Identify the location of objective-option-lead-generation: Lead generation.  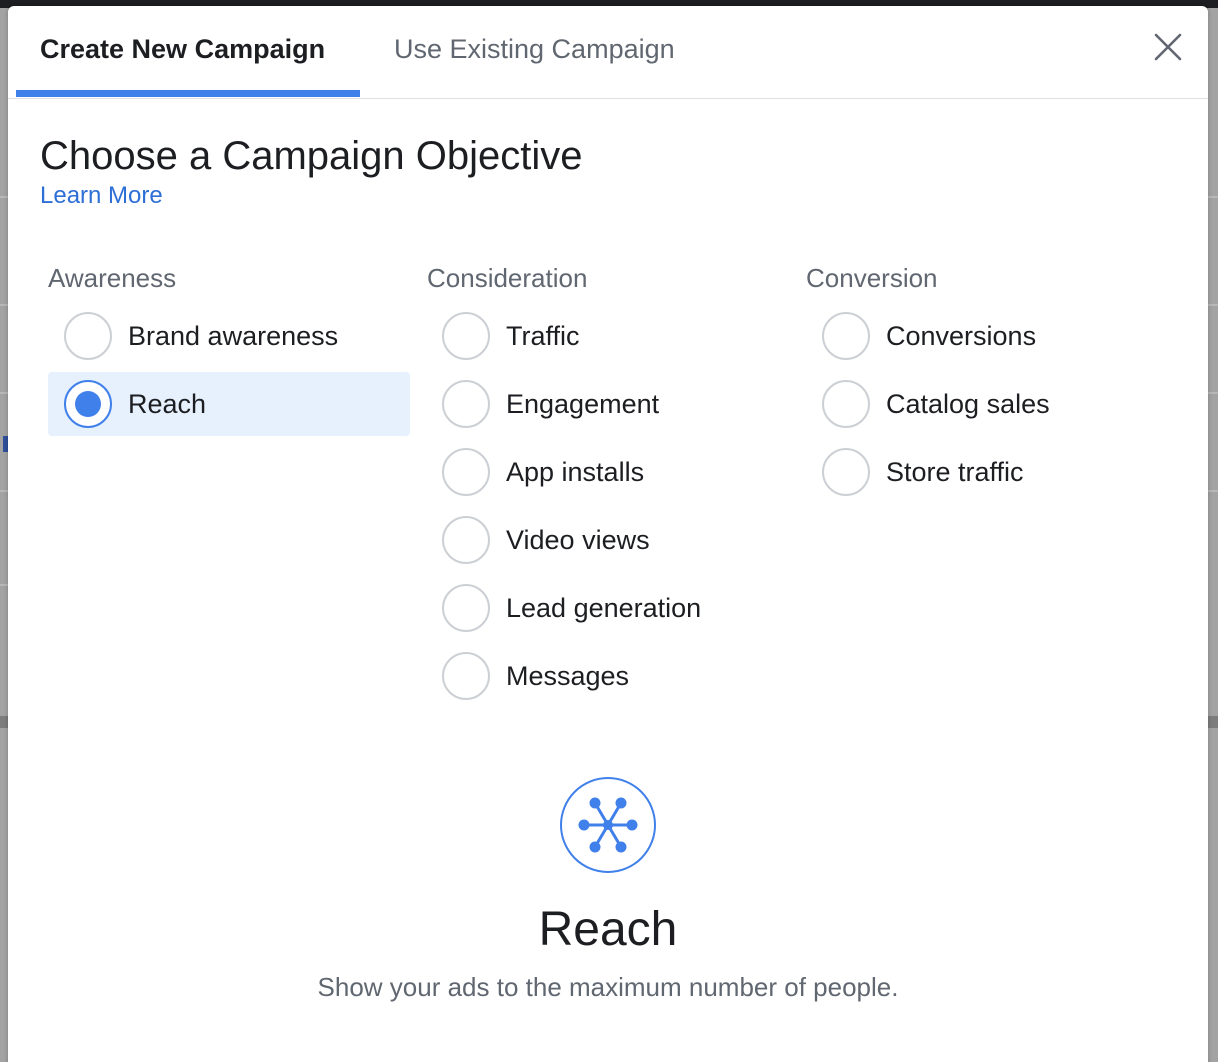
(607, 608).